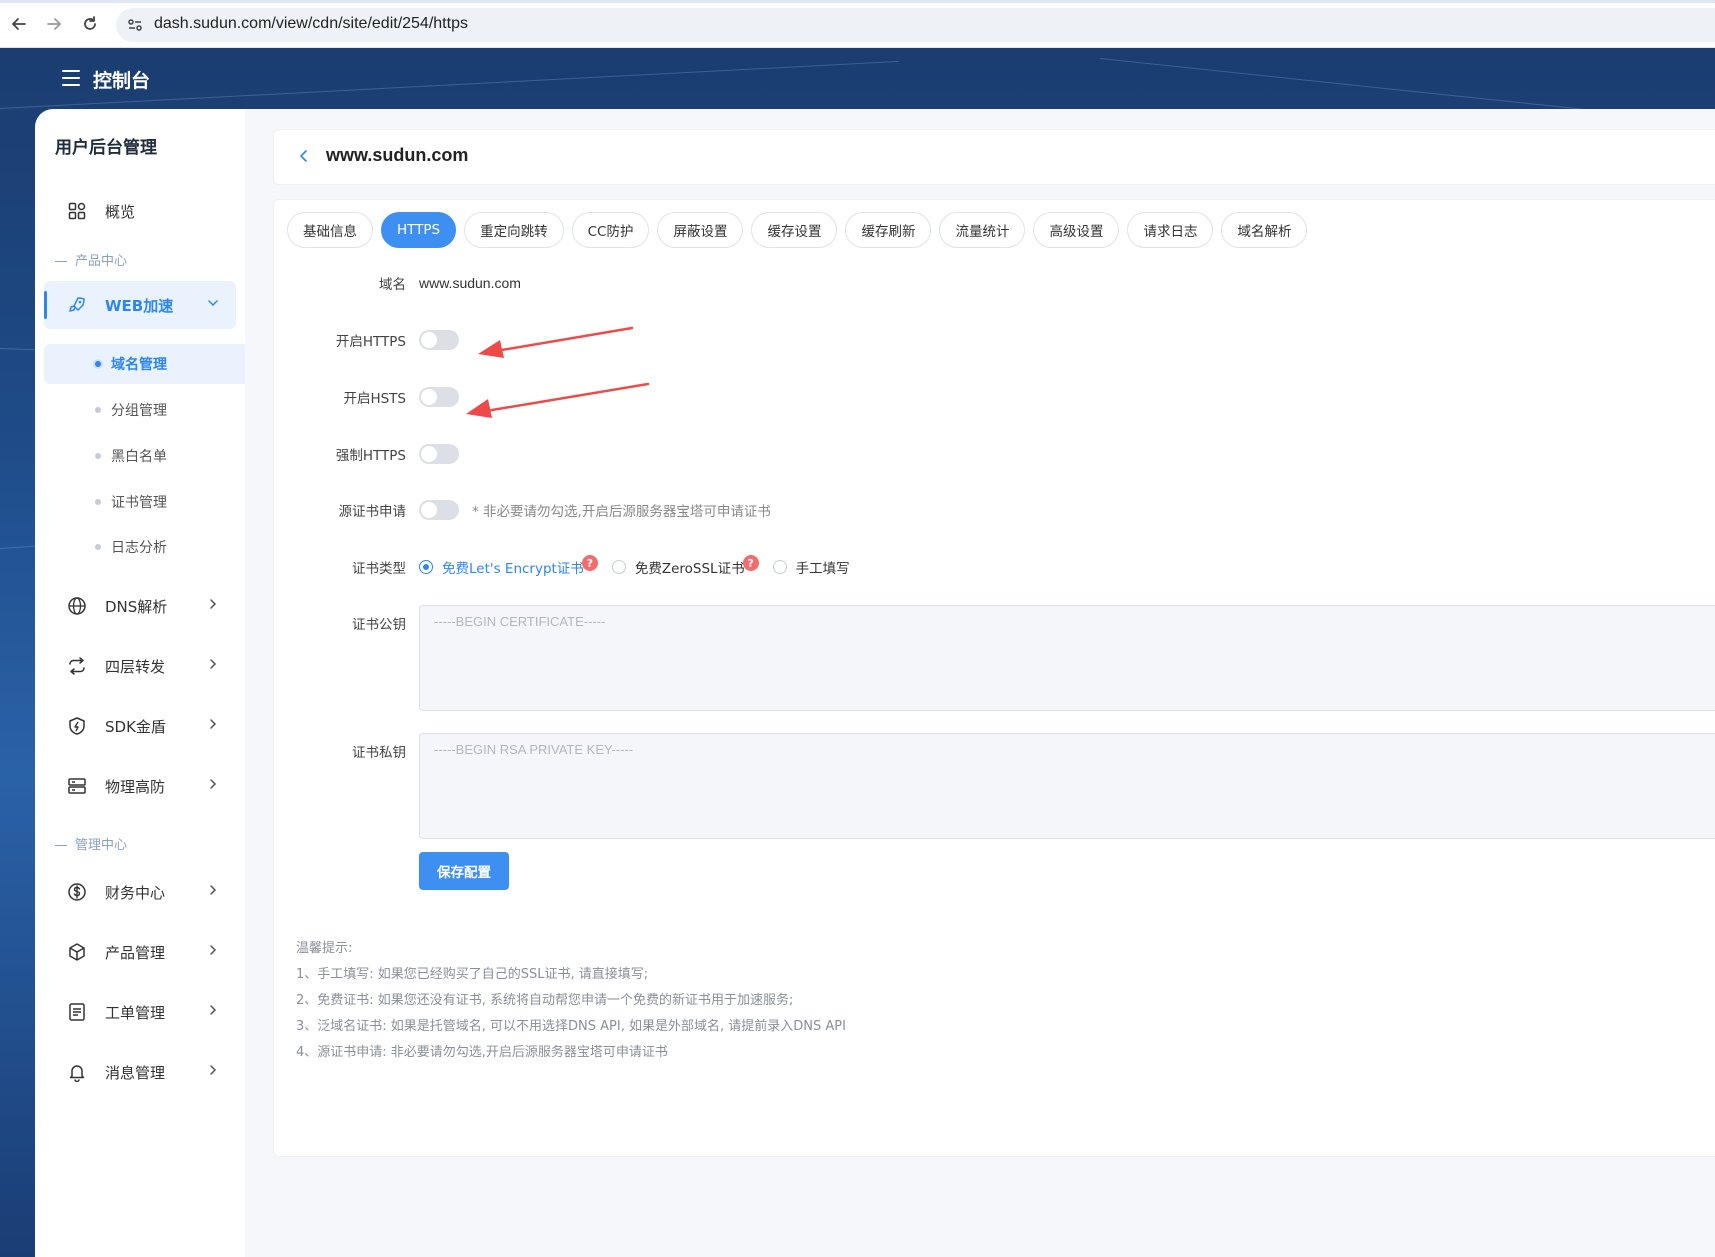  What do you see at coordinates (482, 1052) in the screenshot?
I see `tip-line: 4、源证书申请: 非必要请勿勾选,开启后源服务器宝塔可申请证书` at bounding box center [482, 1052].